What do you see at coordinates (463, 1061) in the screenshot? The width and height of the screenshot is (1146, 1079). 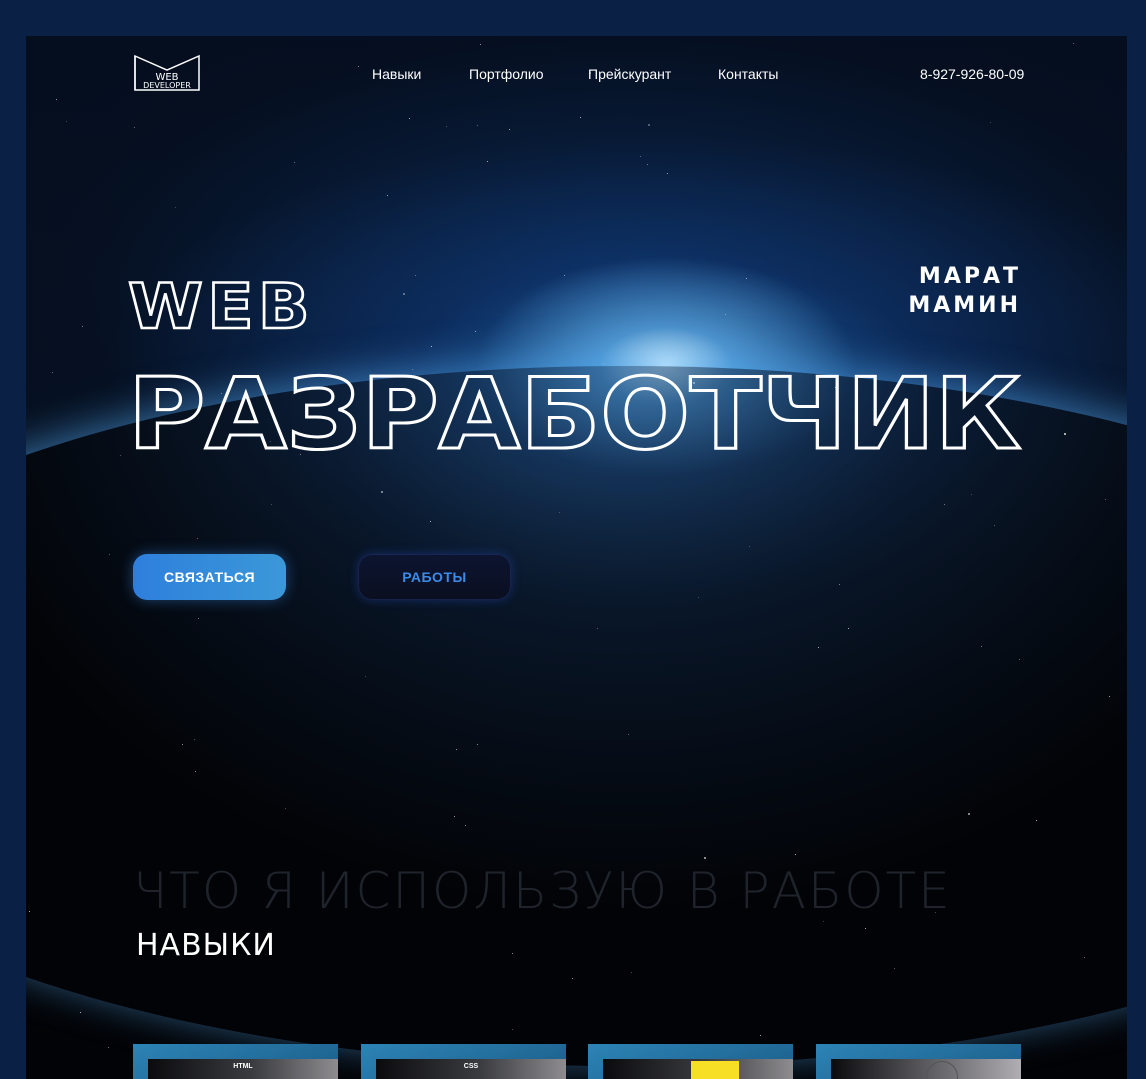 I see `skill-card-css: CSS` at bounding box center [463, 1061].